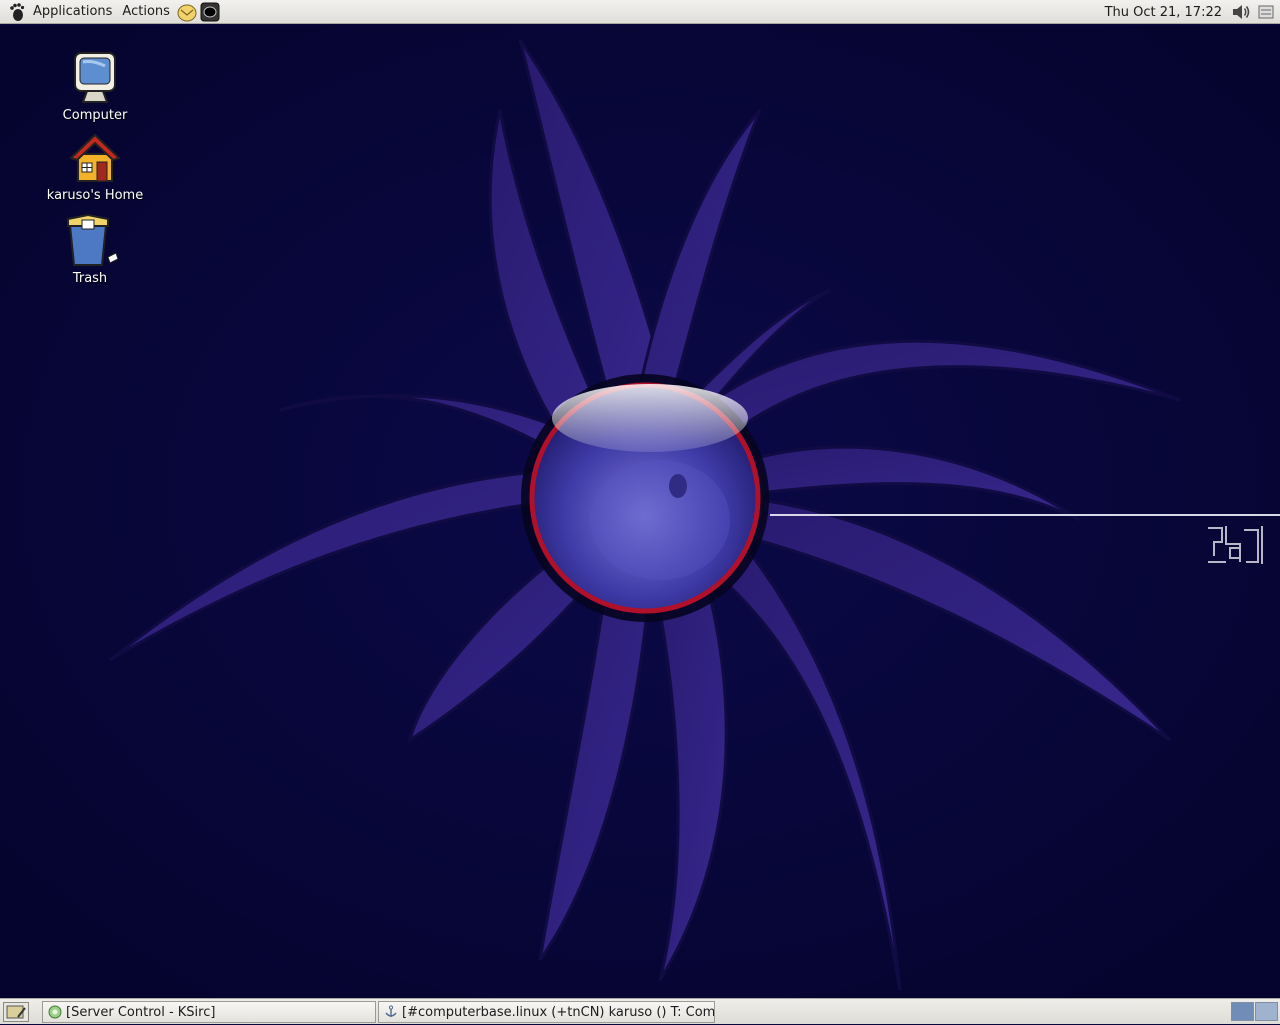  Describe the element at coordinates (95, 195) in the screenshot. I see `desktop-icon-label: karuso's Home` at that location.